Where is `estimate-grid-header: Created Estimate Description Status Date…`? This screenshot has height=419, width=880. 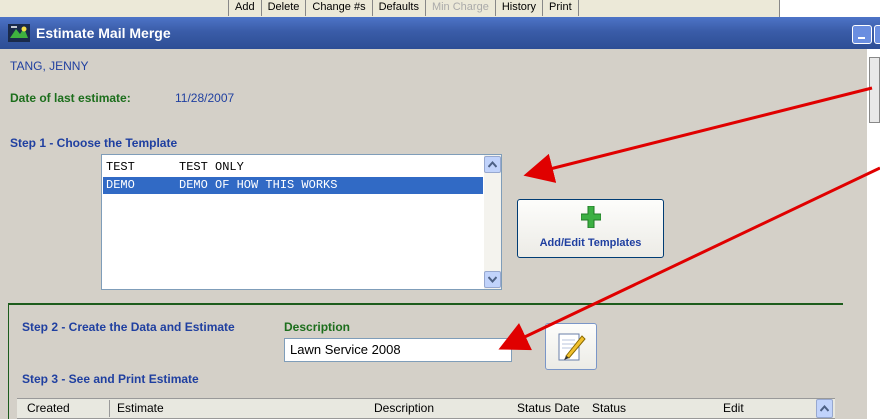 estimate-grid-header: Created Estimate Description Status Date… is located at coordinates (426, 408).